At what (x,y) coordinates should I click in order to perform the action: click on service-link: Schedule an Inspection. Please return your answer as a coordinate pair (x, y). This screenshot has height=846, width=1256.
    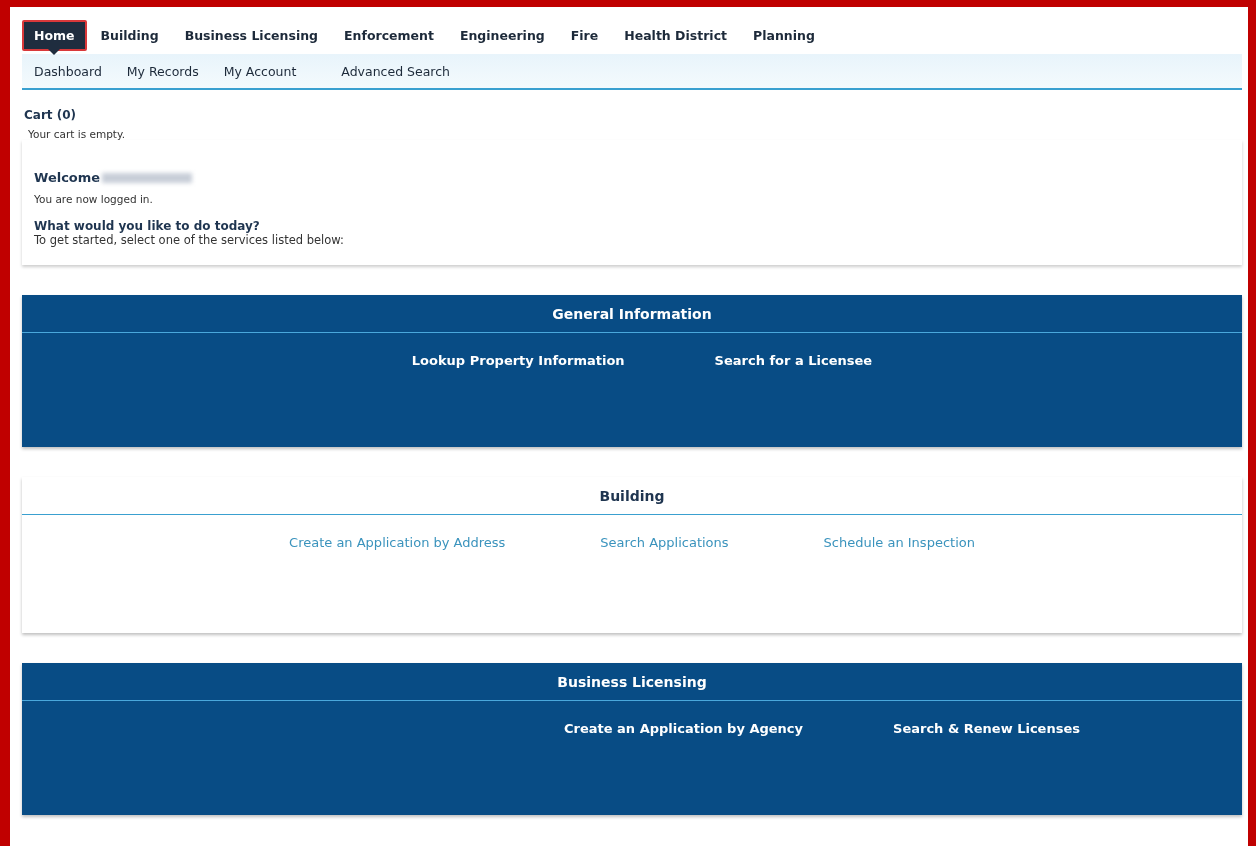
    Looking at the image, I should click on (899, 542).